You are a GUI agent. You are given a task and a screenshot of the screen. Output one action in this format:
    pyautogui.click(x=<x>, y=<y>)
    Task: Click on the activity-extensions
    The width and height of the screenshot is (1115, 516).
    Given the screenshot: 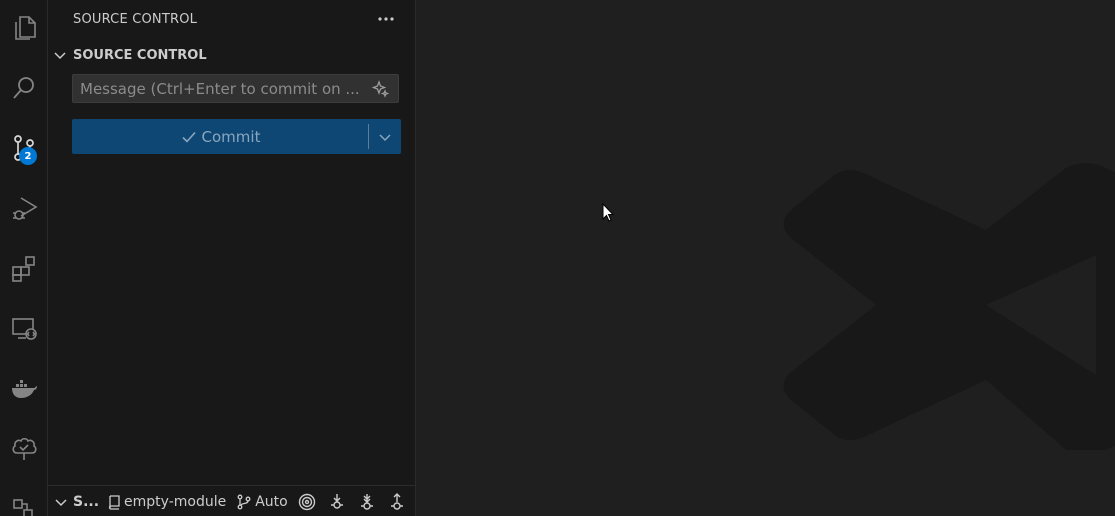 What is the action you would take?
    pyautogui.click(x=23, y=268)
    